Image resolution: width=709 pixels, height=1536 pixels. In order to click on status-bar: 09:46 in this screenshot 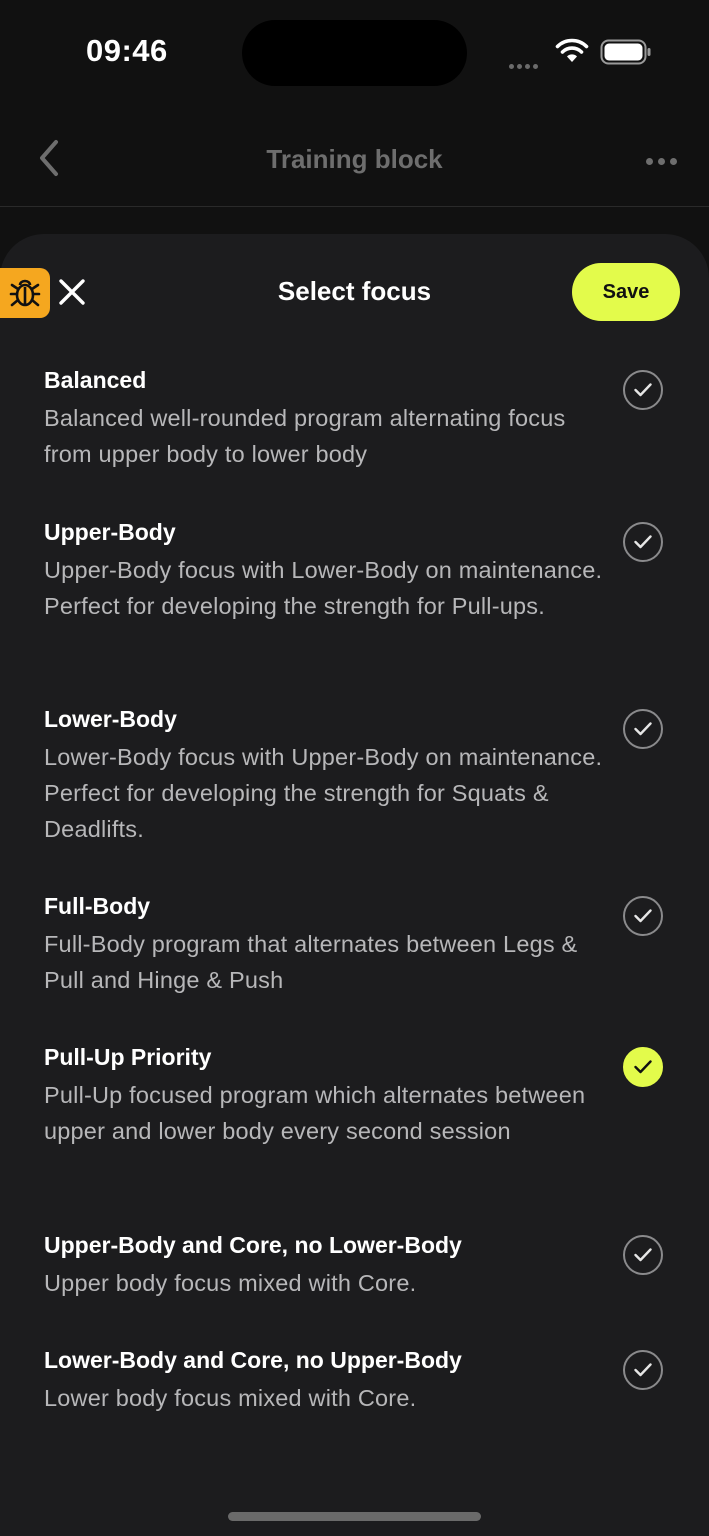, I will do `click(354, 52)`.